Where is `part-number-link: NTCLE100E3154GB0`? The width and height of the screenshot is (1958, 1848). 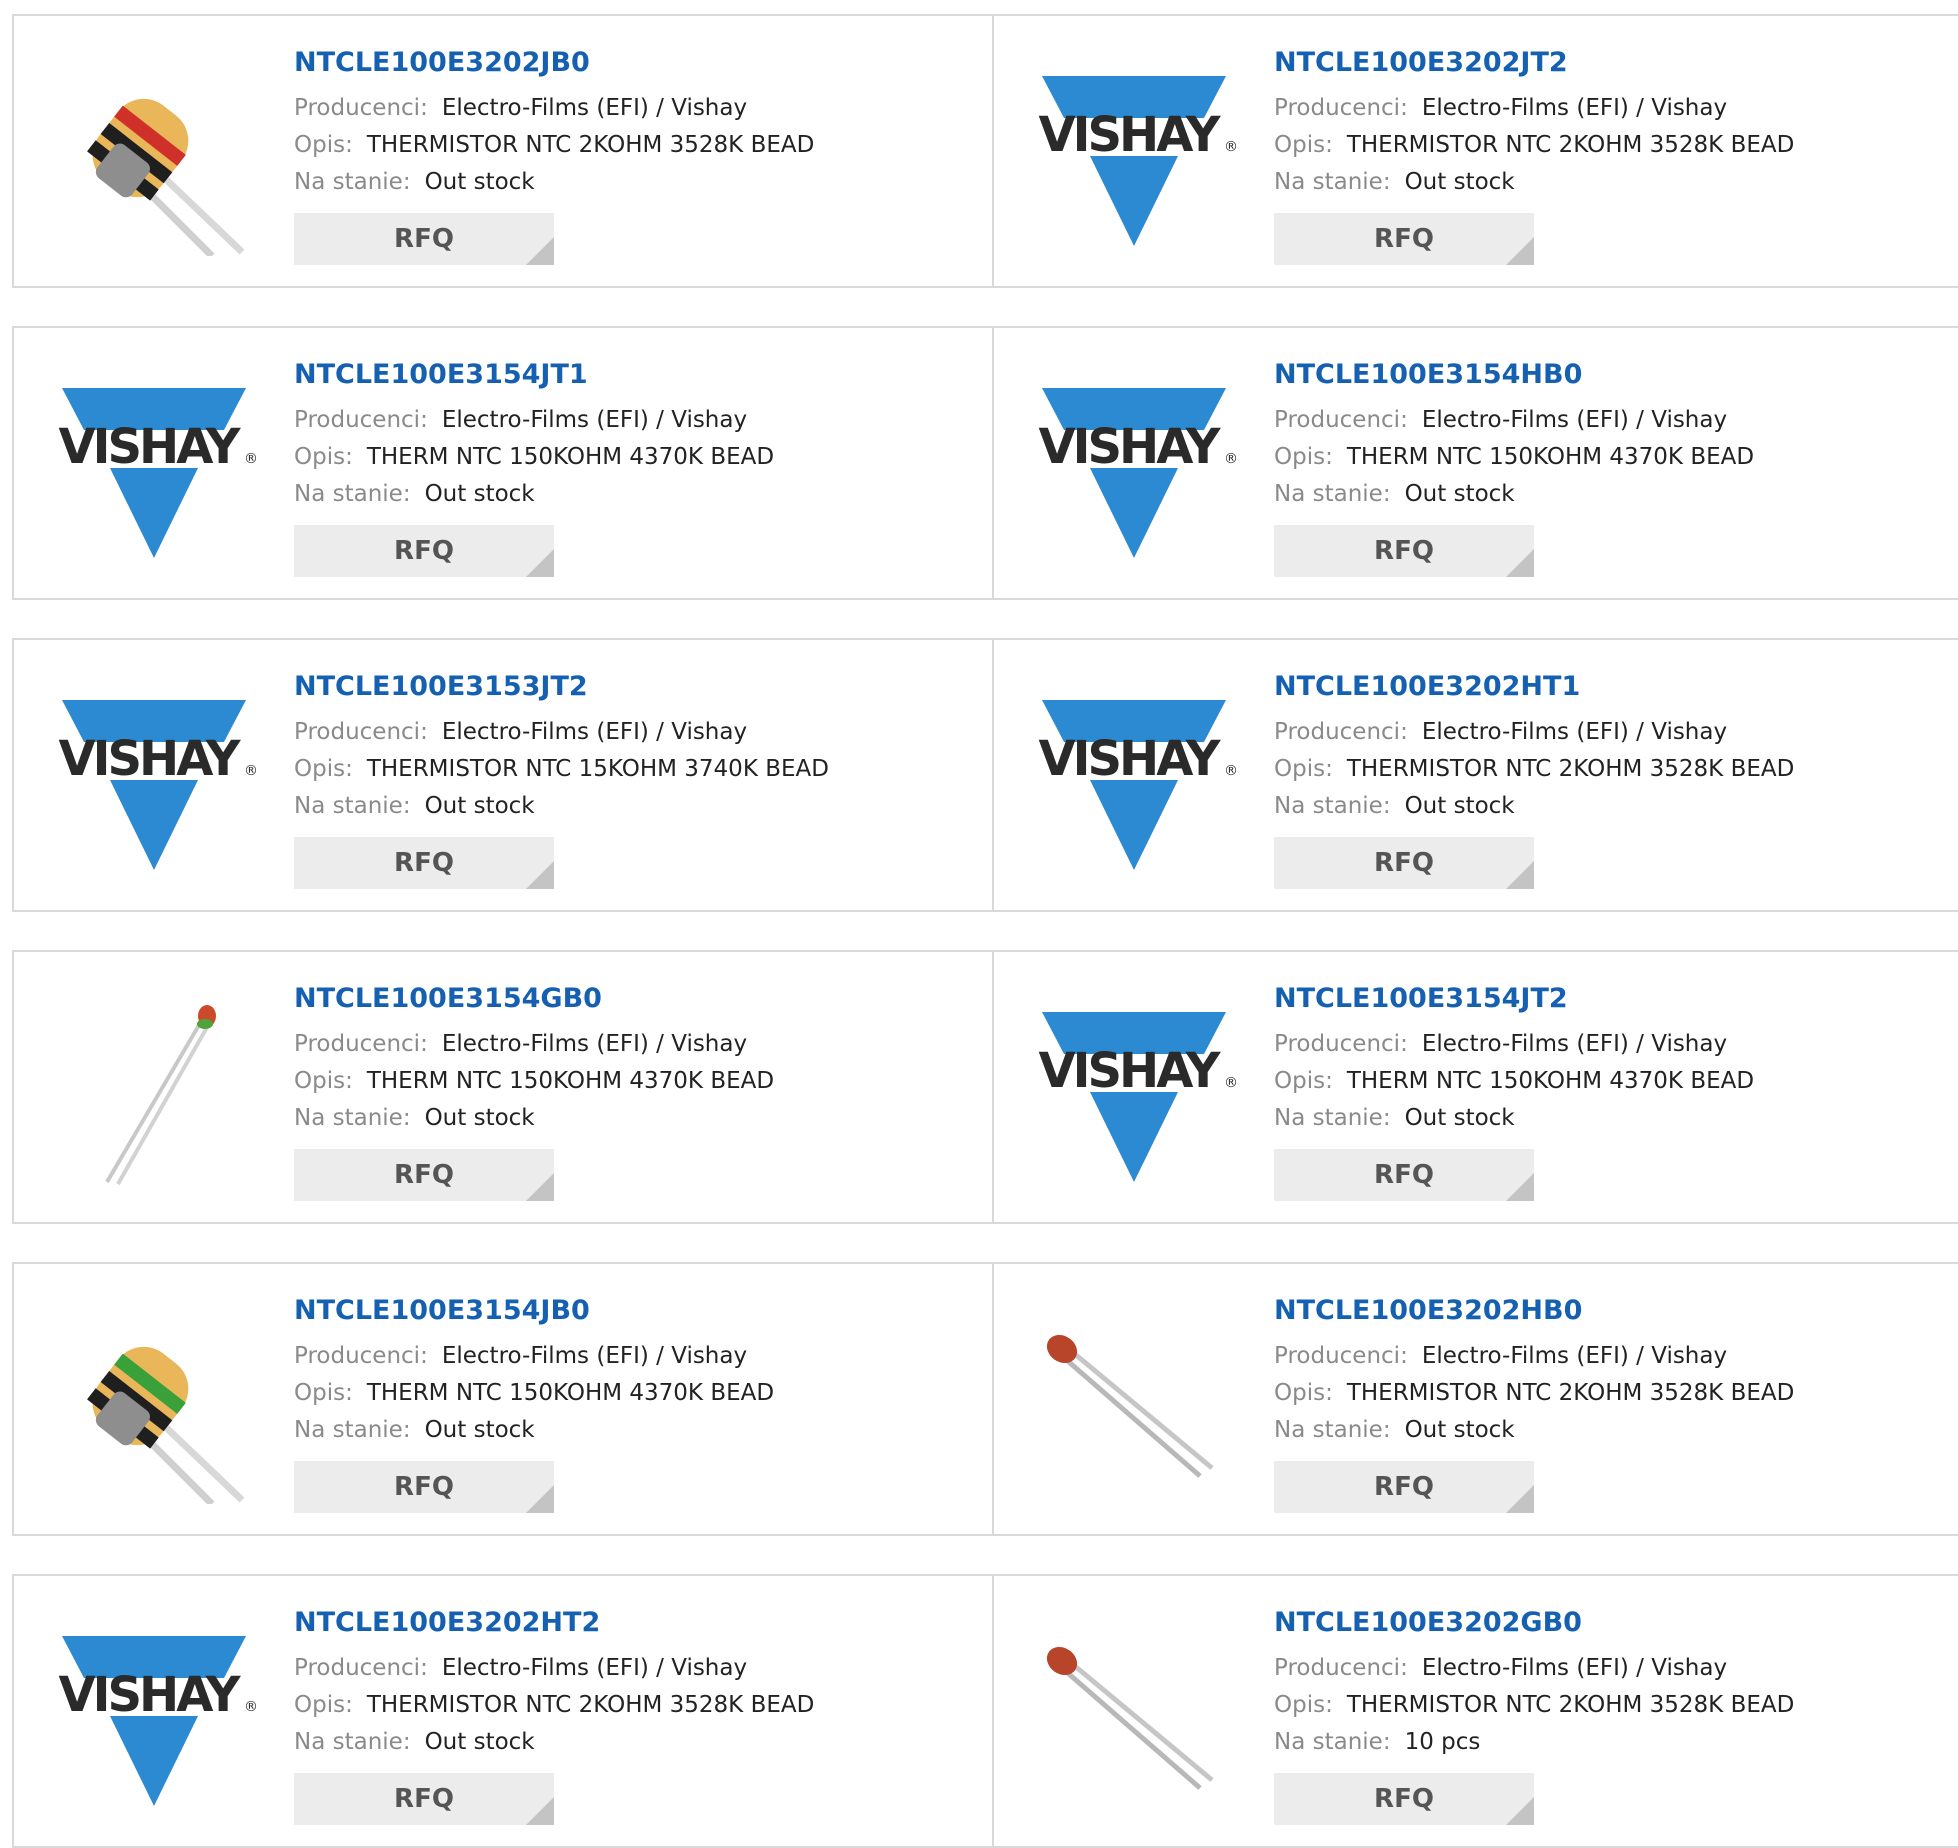 part-number-link: NTCLE100E3154GB0 is located at coordinates (643, 999).